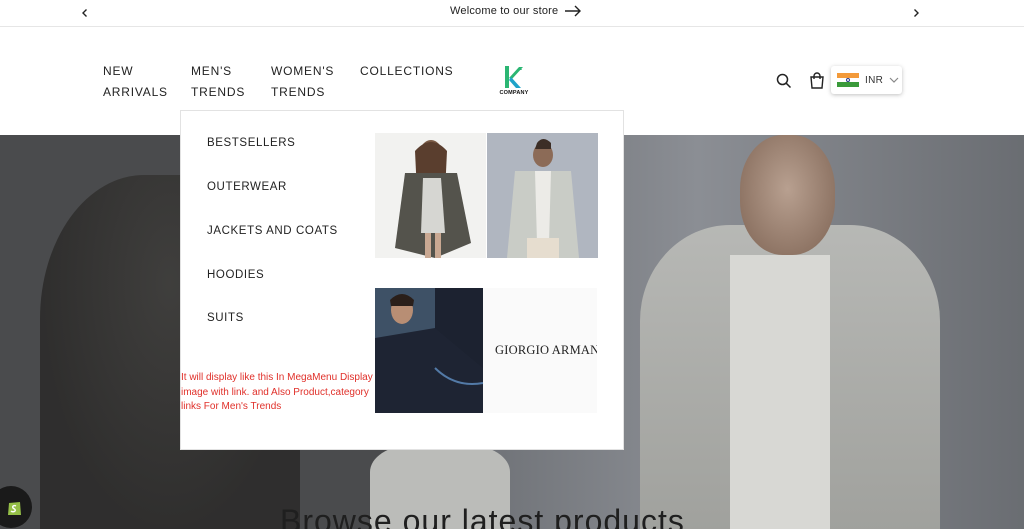  I want to click on hero-model-right-head, so click(787, 195).